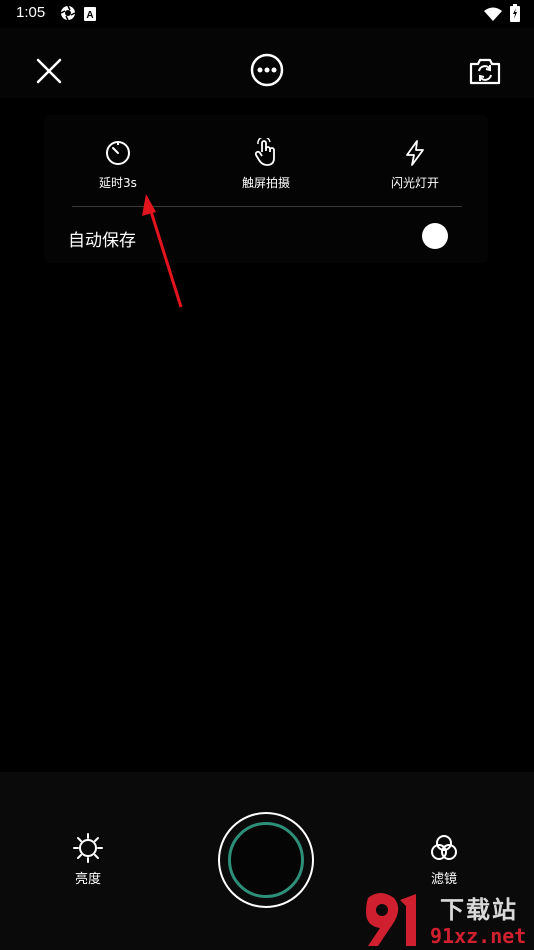 The width and height of the screenshot is (534, 950). I want to click on more-options-icon, so click(267, 72).